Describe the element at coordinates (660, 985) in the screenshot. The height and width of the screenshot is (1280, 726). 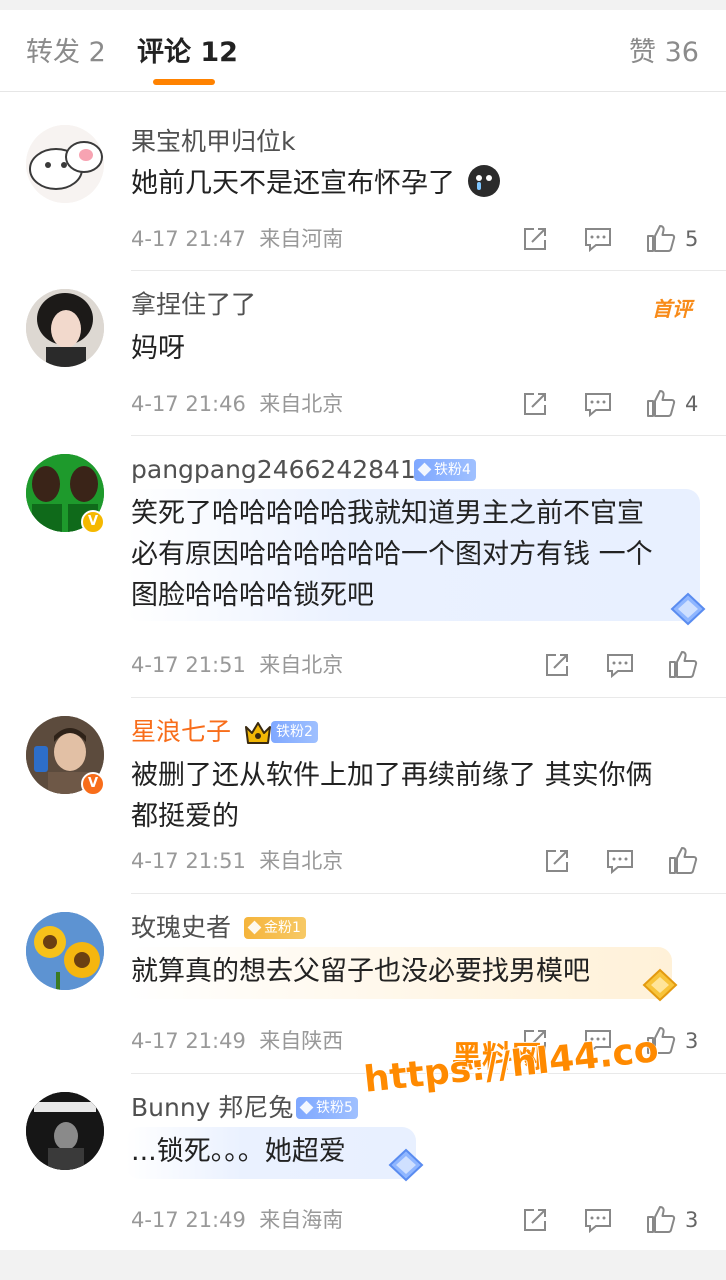
I see `gold-diamond-decoration-icon` at that location.